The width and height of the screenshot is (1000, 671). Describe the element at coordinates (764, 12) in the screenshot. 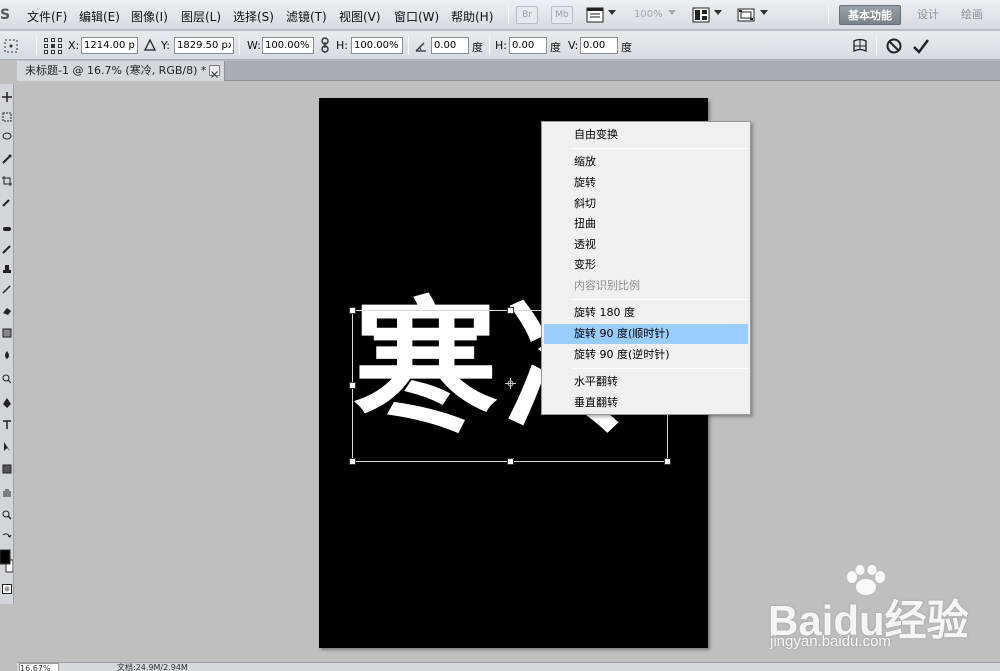

I see `screen-mode-dropdown-icon` at that location.